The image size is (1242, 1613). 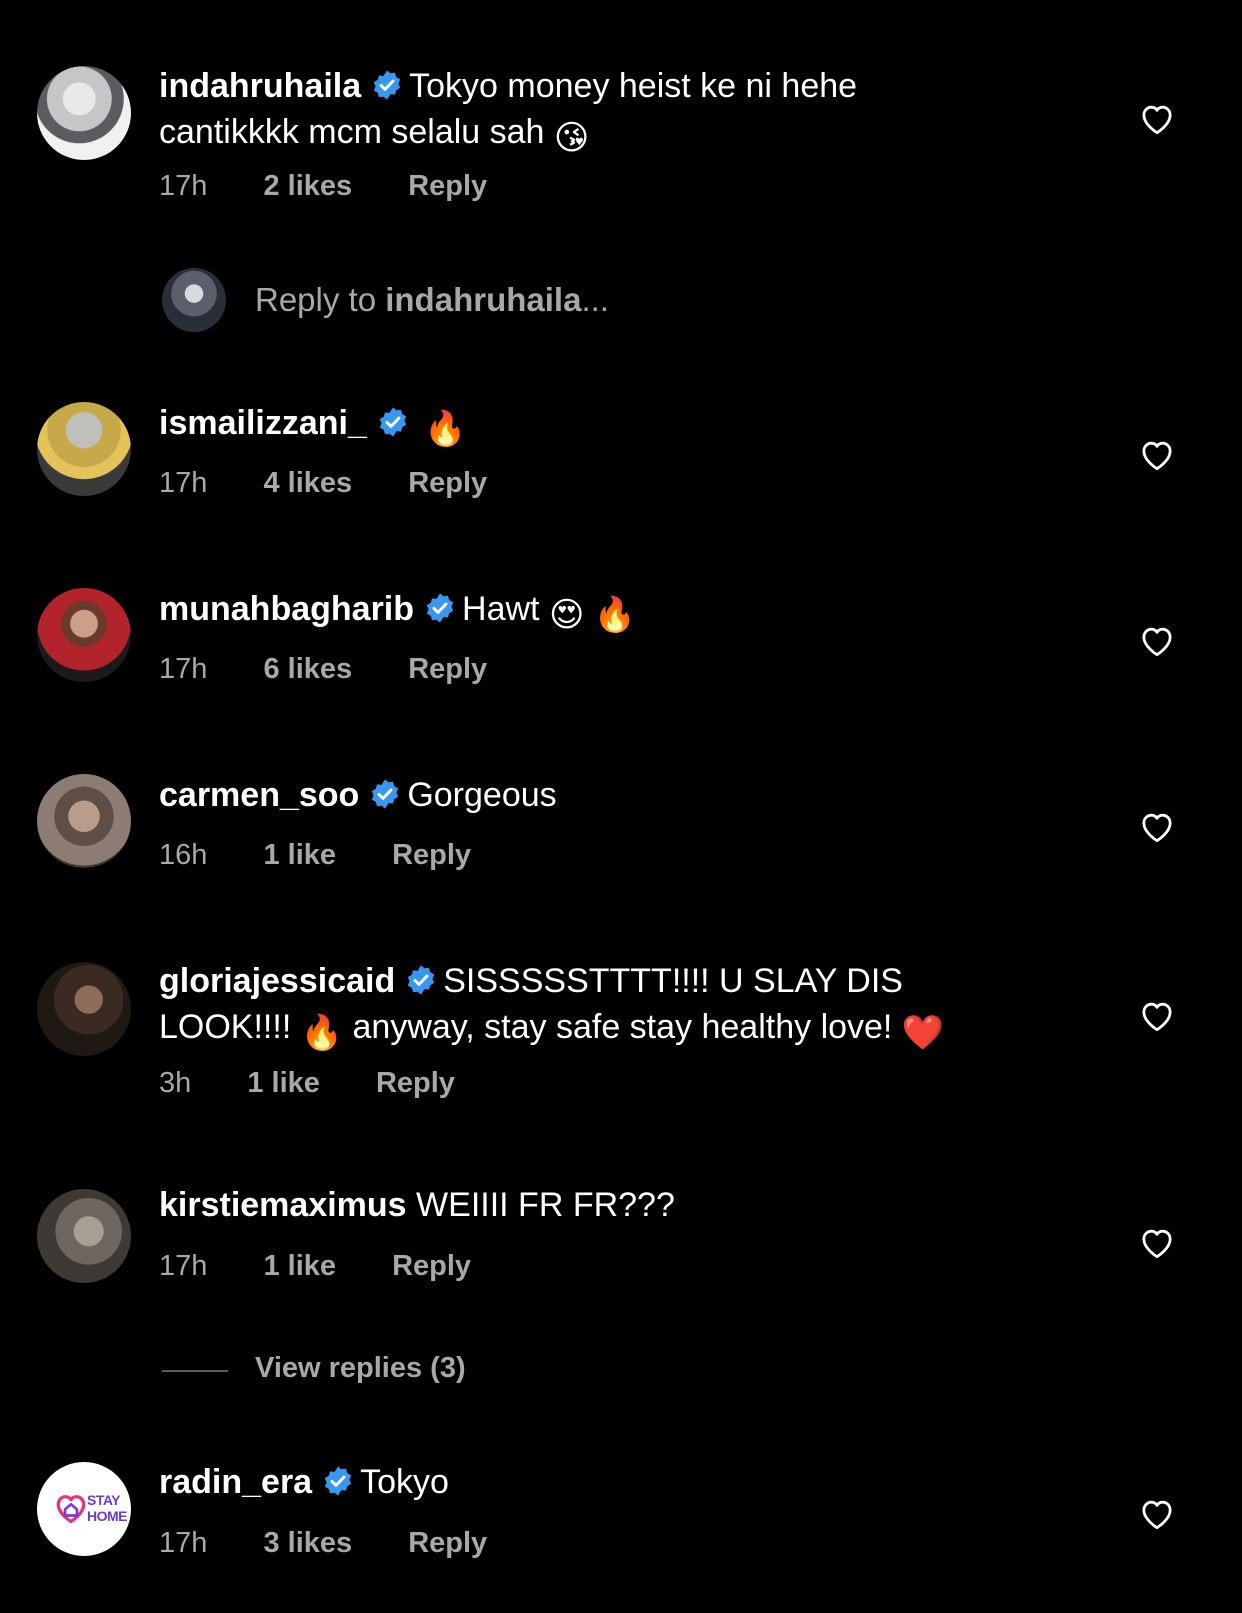 I want to click on username: ismailizzani_, so click(x=263, y=423).